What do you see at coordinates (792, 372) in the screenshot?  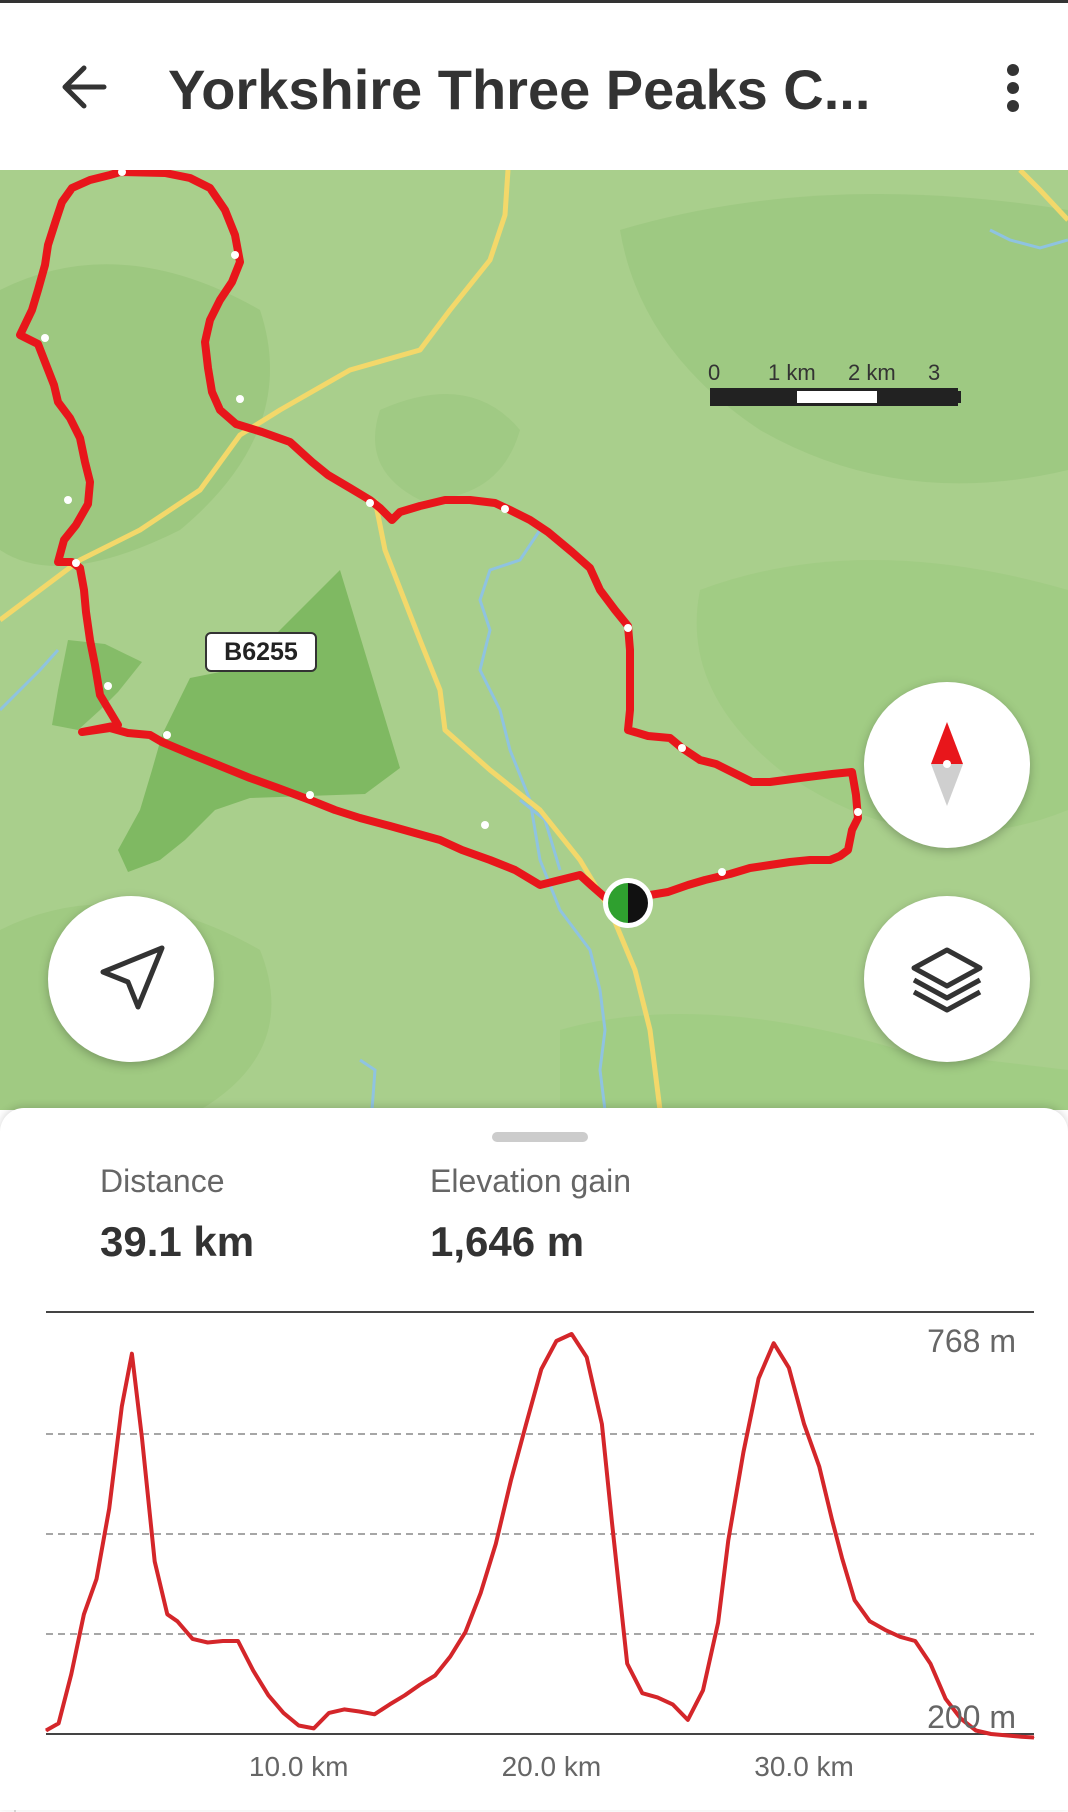 I see `scale-label: 1 km` at bounding box center [792, 372].